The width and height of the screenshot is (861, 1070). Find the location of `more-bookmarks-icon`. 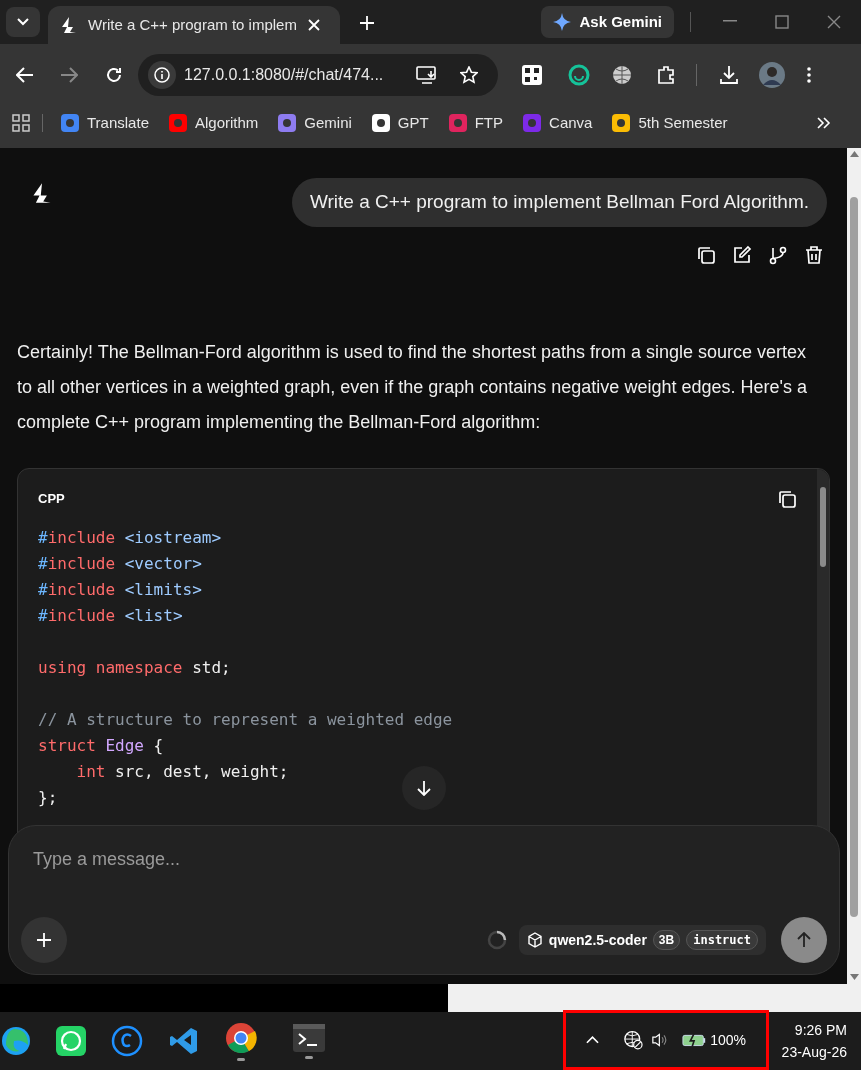

more-bookmarks-icon is located at coordinates (824, 123).